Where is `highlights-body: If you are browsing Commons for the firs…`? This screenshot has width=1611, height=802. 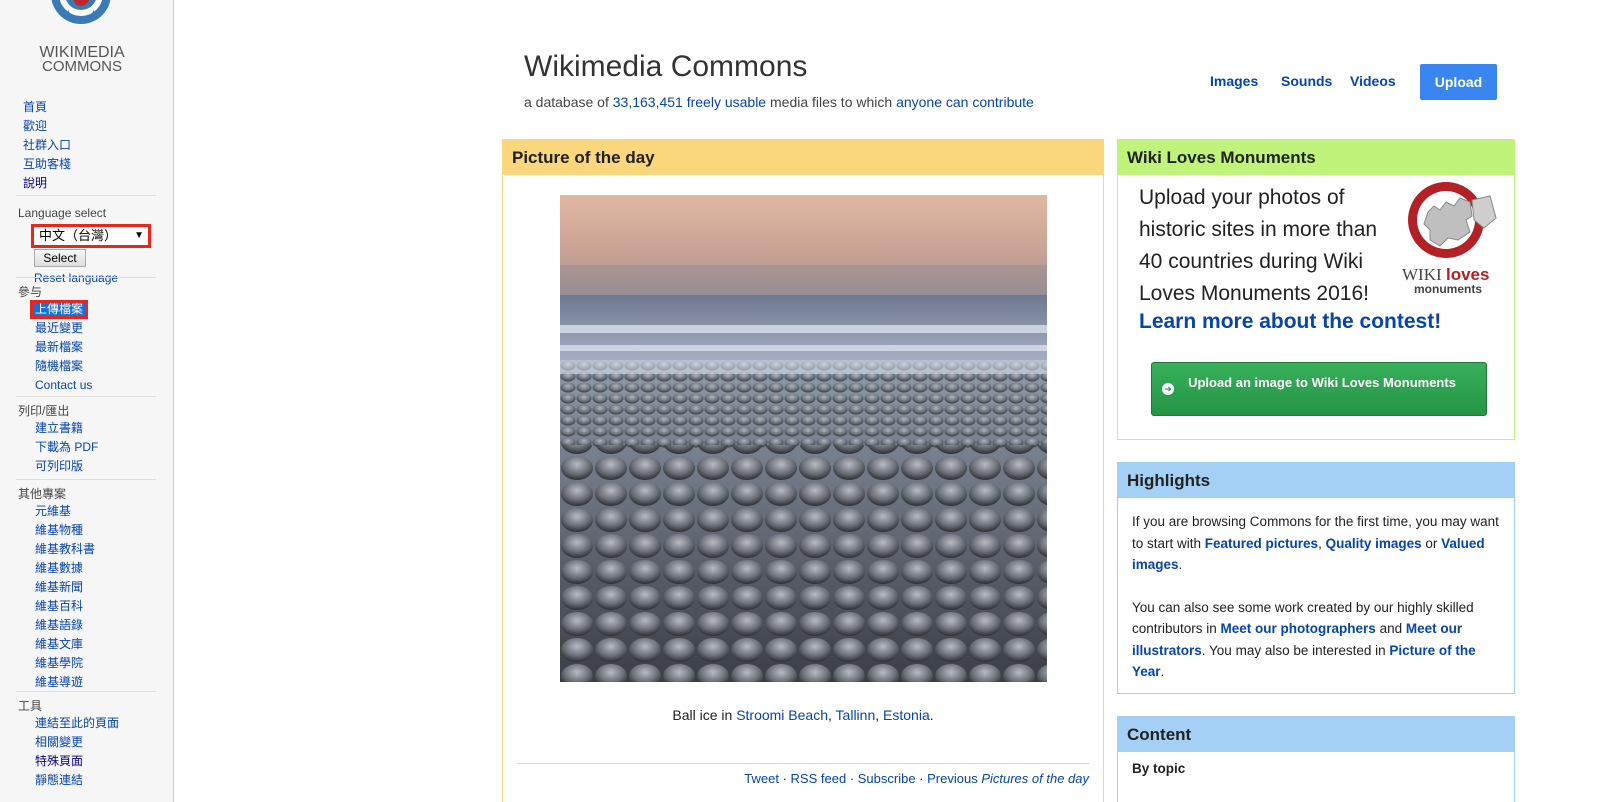 highlights-body: If you are browsing Commons for the firs… is located at coordinates (1316, 590).